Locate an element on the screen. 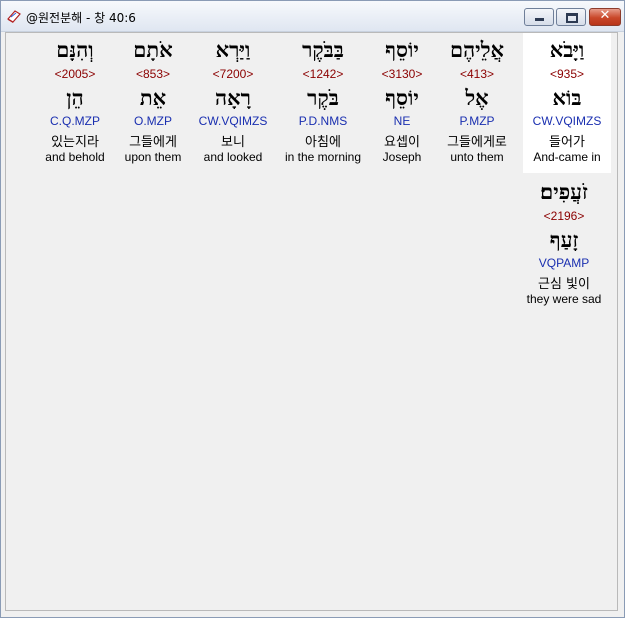 This screenshot has height=618, width=625. close-button: ✕ is located at coordinates (605, 17).